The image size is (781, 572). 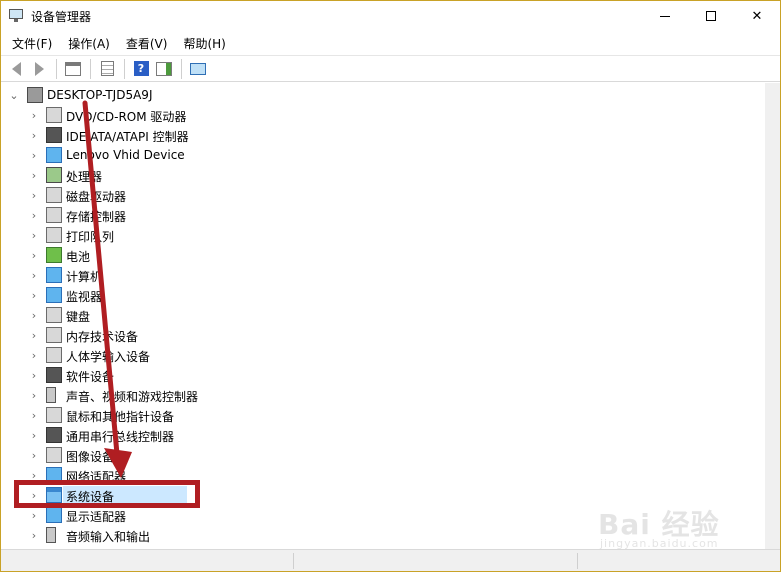 What do you see at coordinates (90, 237) in the screenshot?
I see `tree-item-label: 打印队列` at bounding box center [90, 237].